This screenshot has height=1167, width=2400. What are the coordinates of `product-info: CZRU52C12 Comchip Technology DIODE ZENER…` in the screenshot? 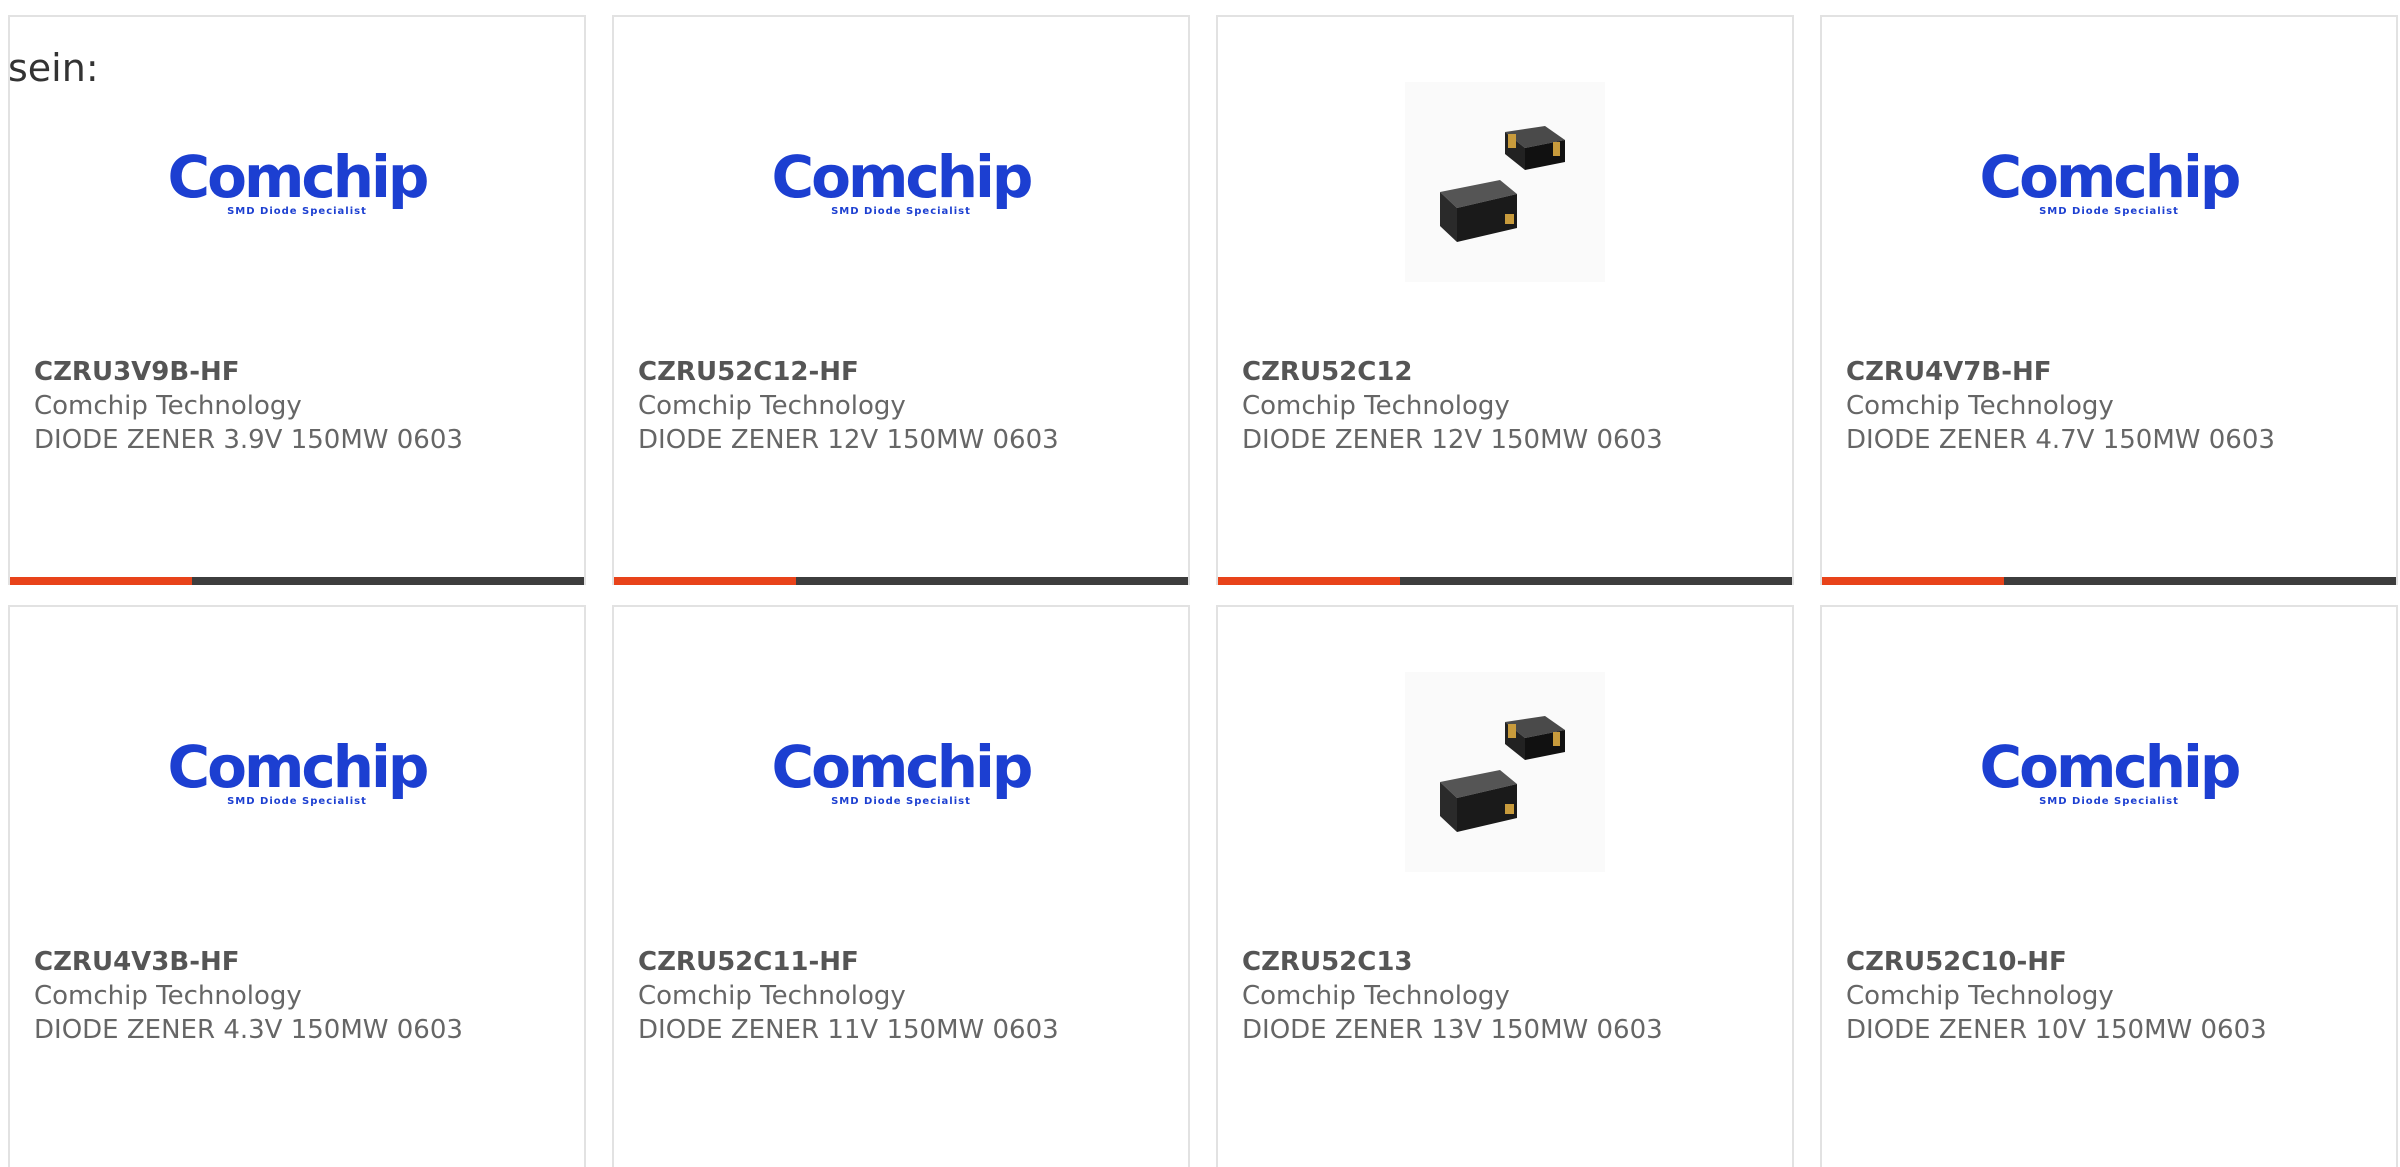 It's located at (1507, 406).